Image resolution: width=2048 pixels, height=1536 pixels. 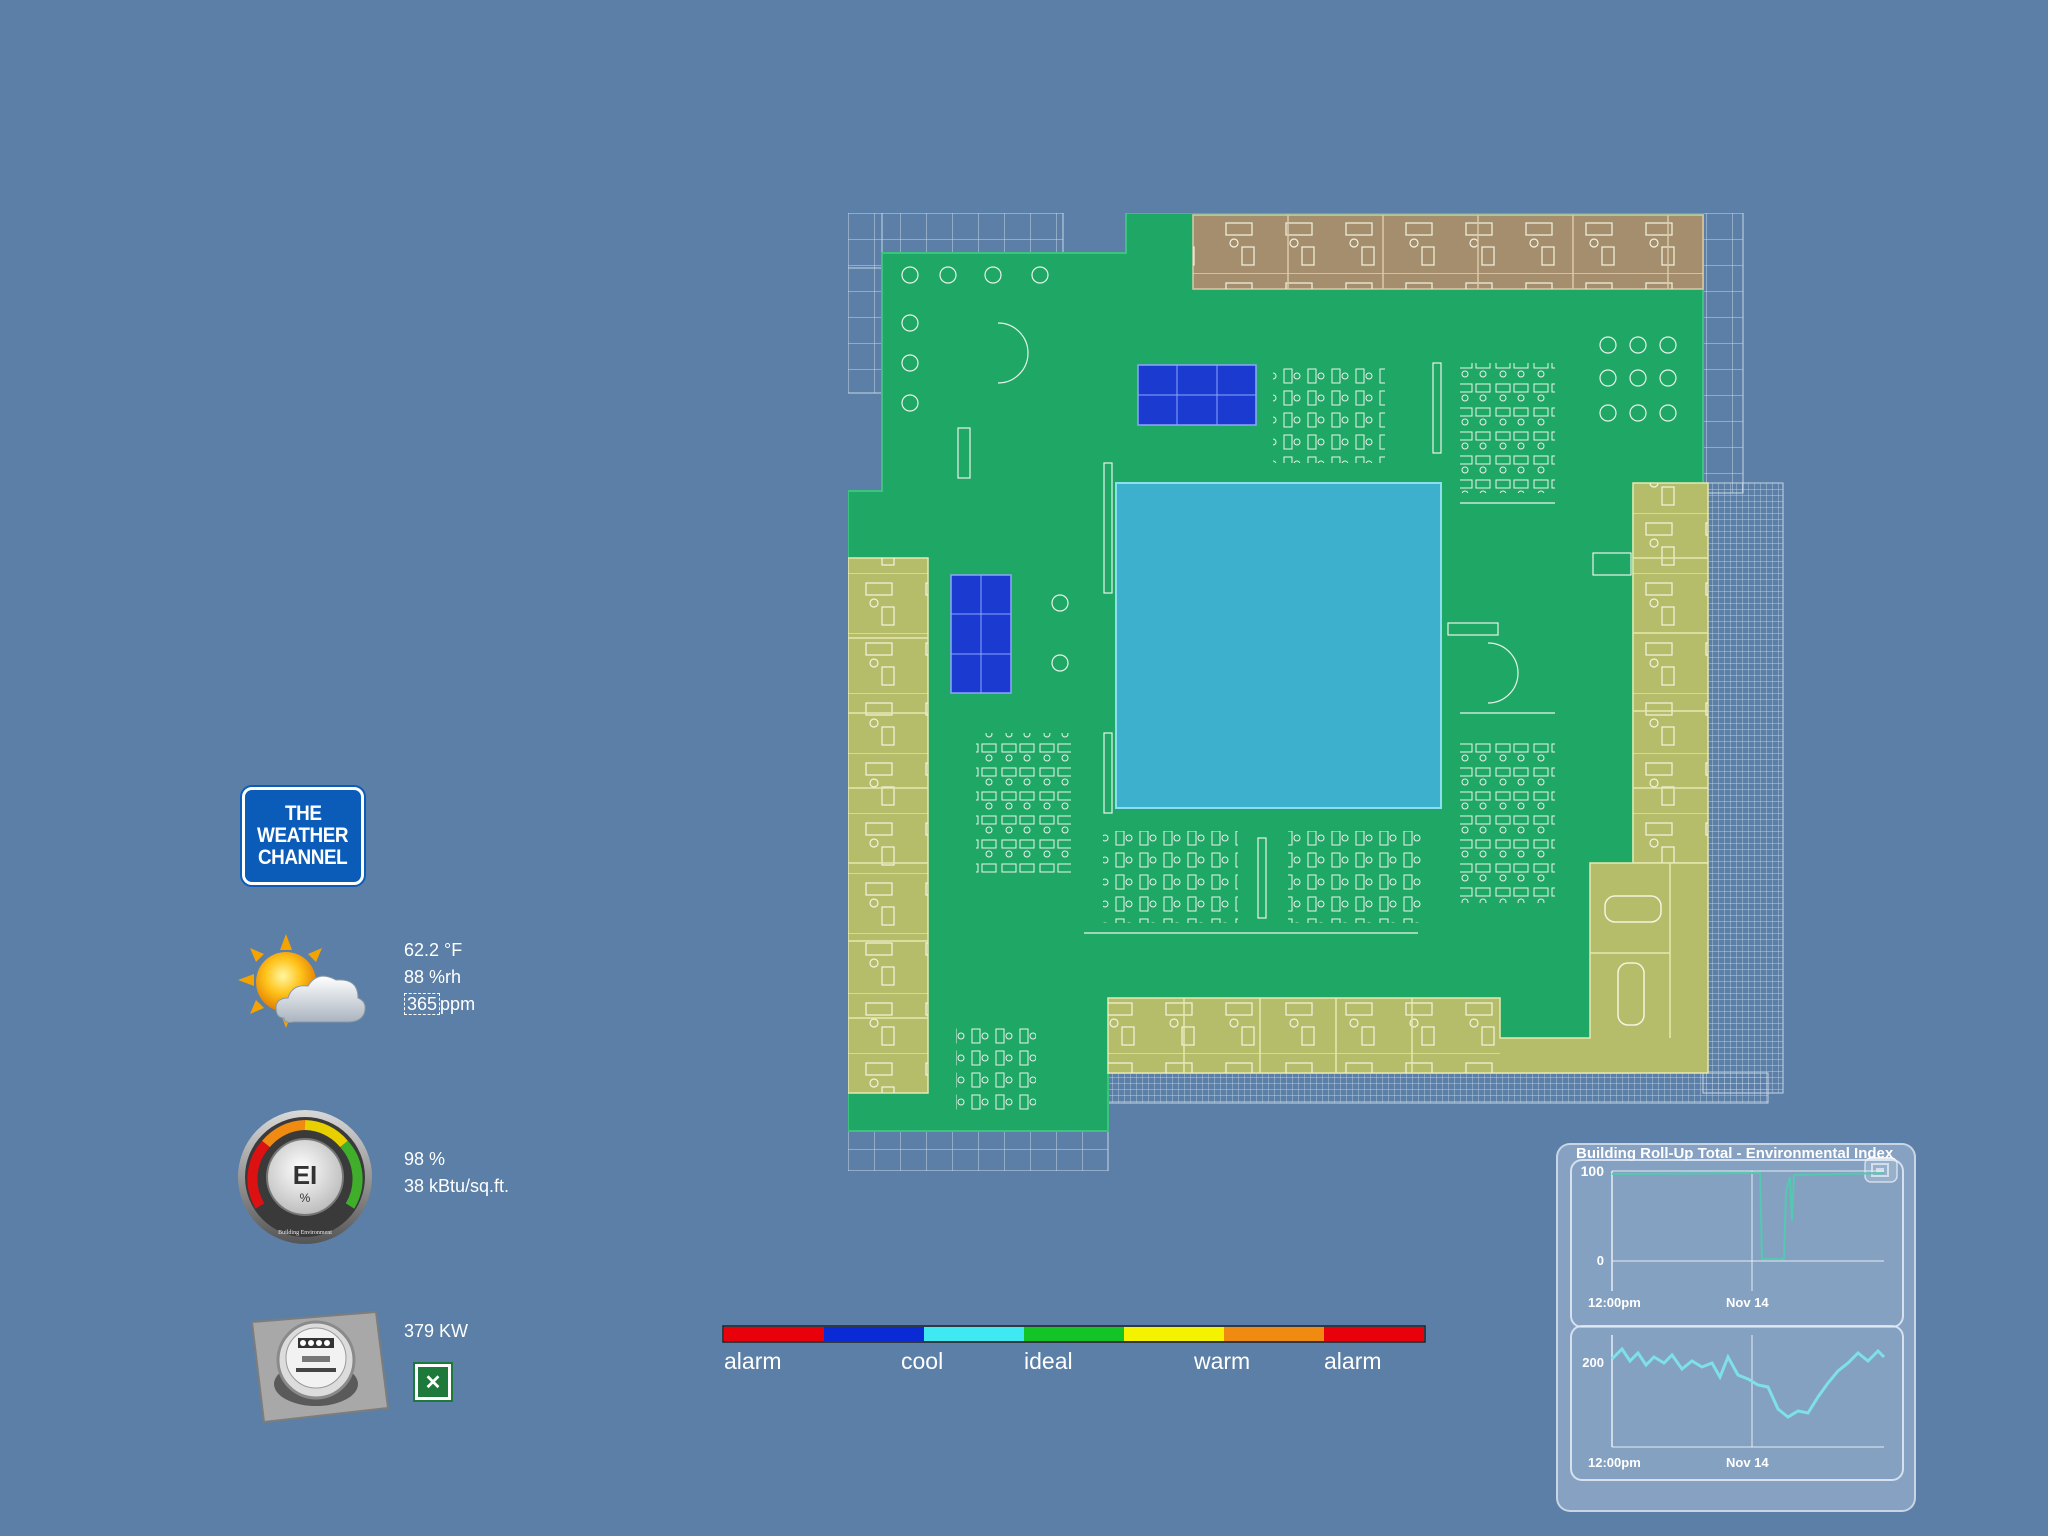 I want to click on chart1-y-top: 100, so click(x=1593, y=1171).